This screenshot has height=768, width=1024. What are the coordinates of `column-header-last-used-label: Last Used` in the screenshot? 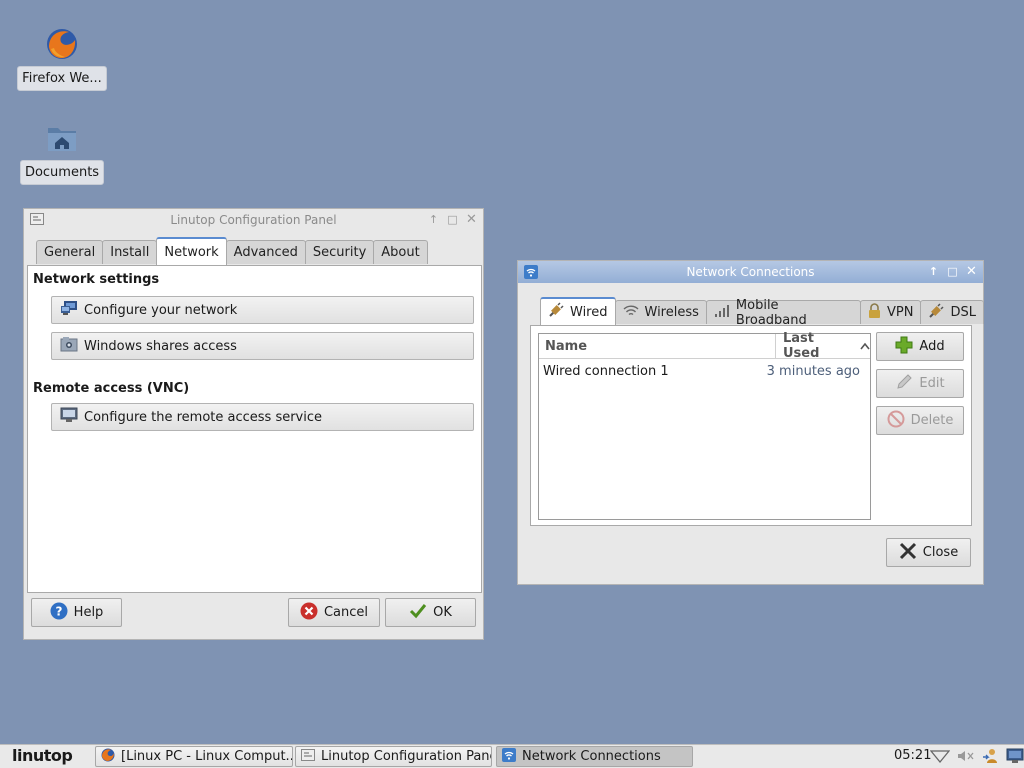 It's located at (801, 346).